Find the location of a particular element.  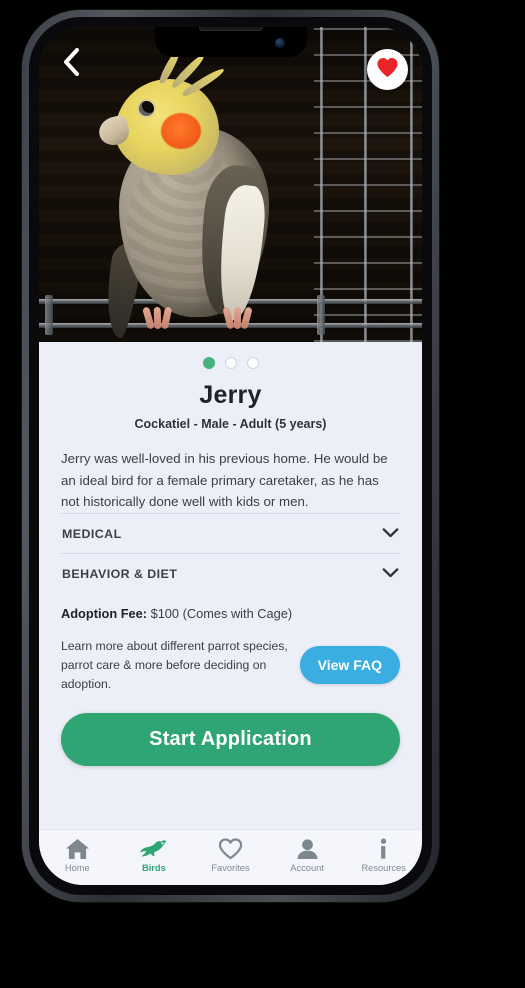

adoption-fee: Adoption Fee: $100 (Comes with Cage) is located at coordinates (230, 613).